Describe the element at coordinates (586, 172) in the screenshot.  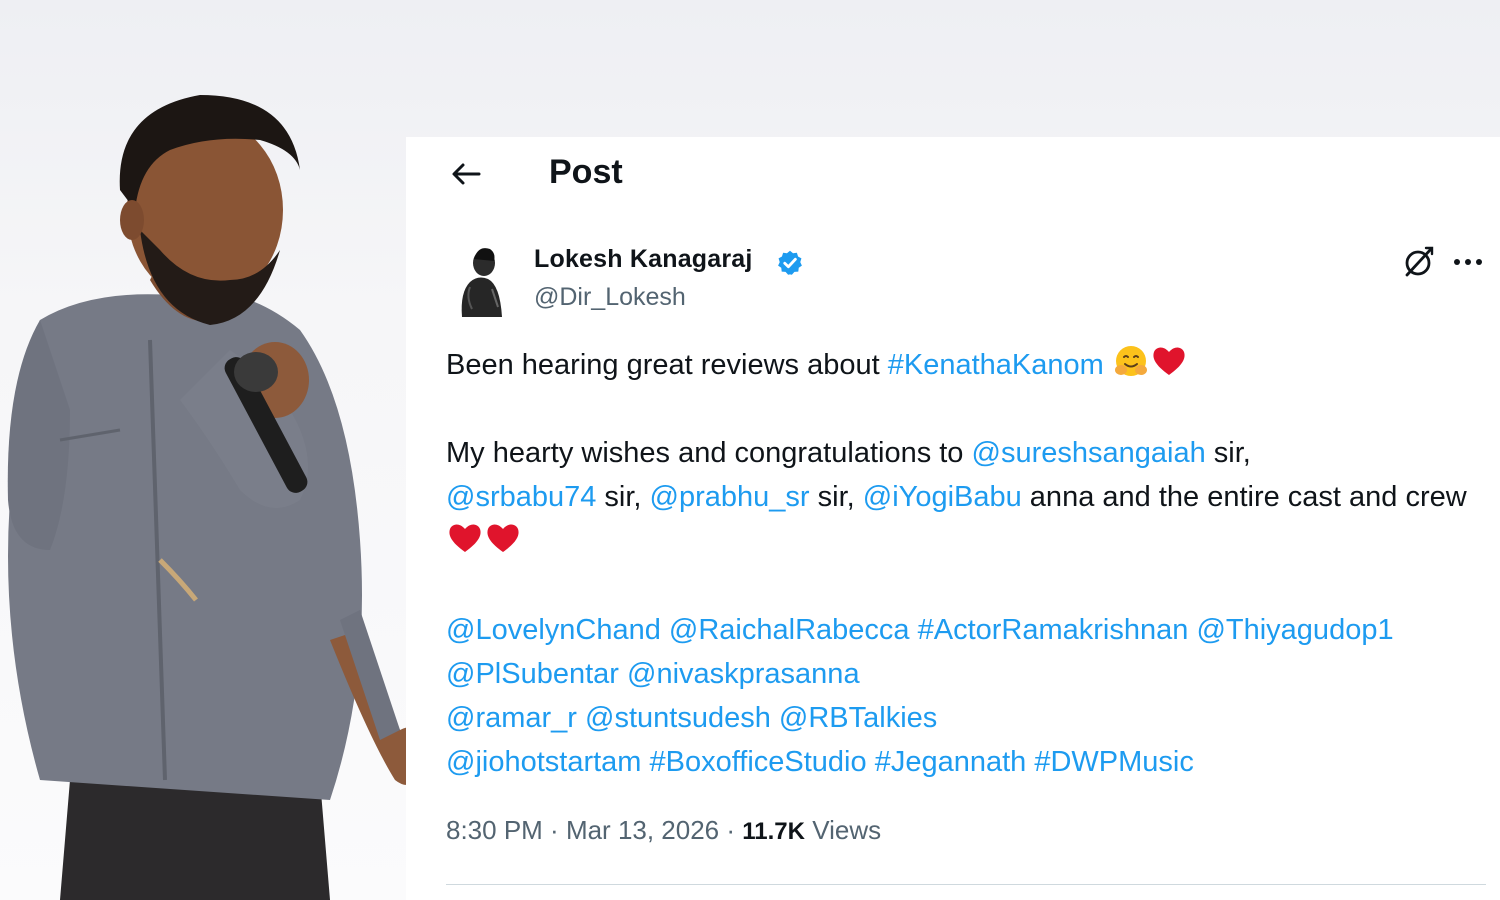
I see `page-title: Post` at that location.